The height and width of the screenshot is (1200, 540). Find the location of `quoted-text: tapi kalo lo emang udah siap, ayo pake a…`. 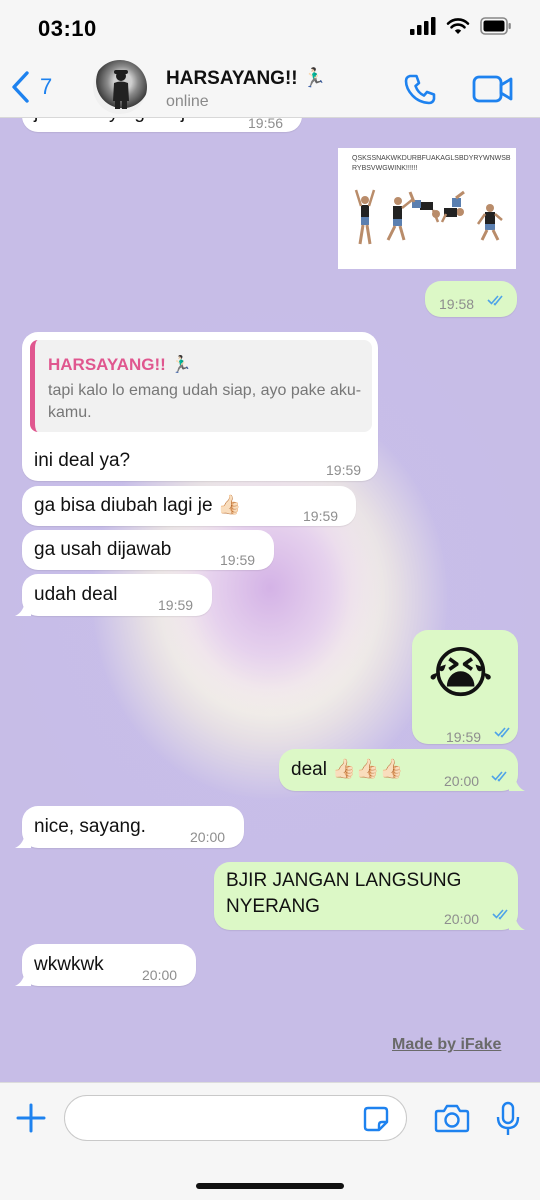

quoted-text: tapi kalo lo emang udah siap, ayo pake a… is located at coordinates (205, 401).